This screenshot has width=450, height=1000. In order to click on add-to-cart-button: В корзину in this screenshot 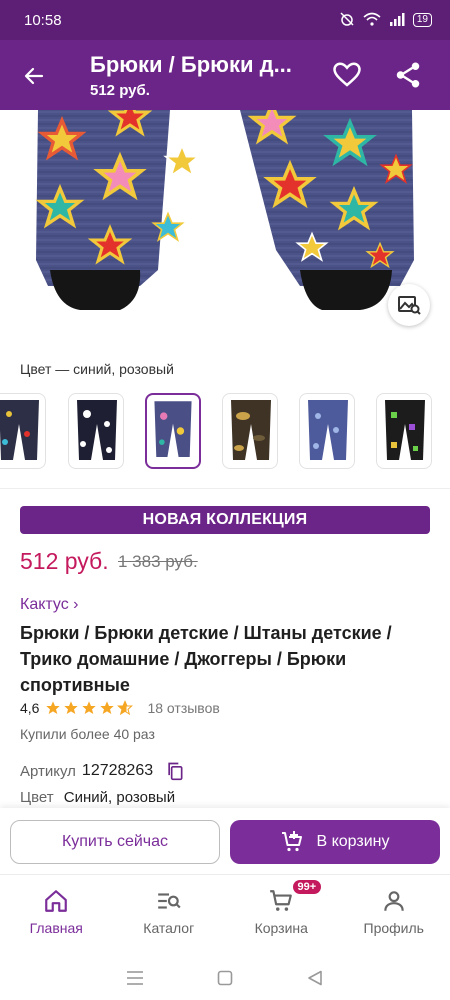, I will do `click(335, 842)`.